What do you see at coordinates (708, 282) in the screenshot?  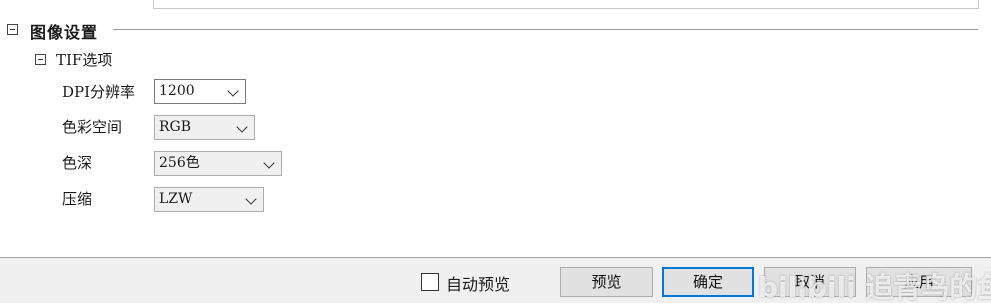 I see `ok-button: 确定` at bounding box center [708, 282].